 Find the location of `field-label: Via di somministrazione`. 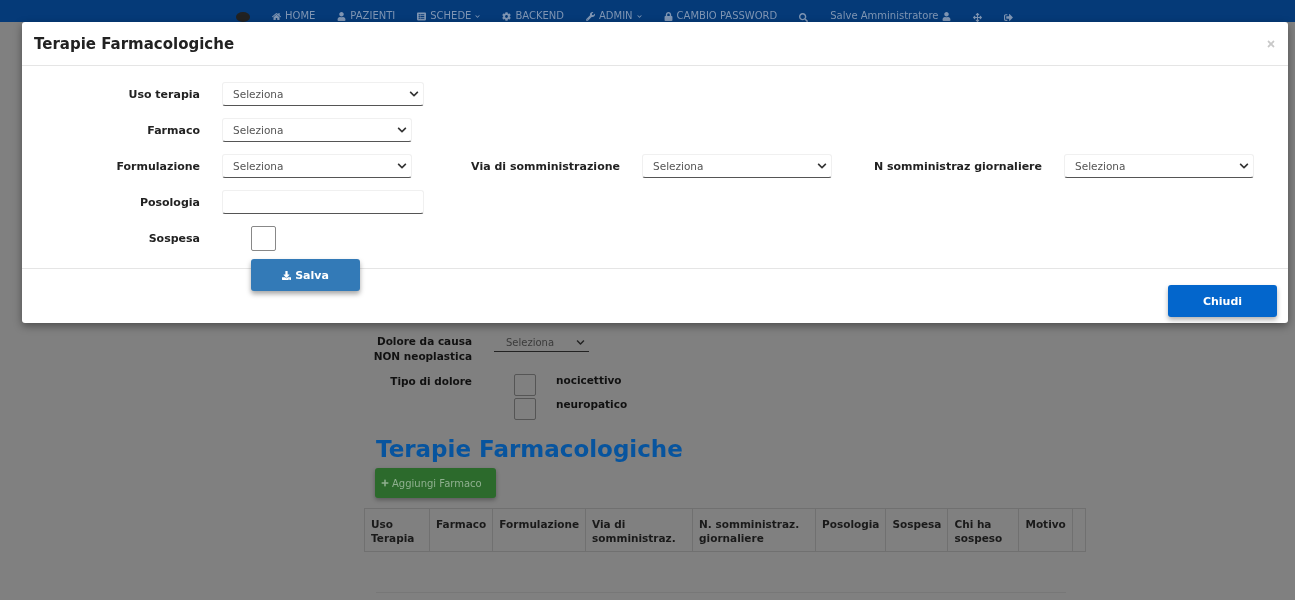

field-label: Via di somministrazione is located at coordinates (545, 166).